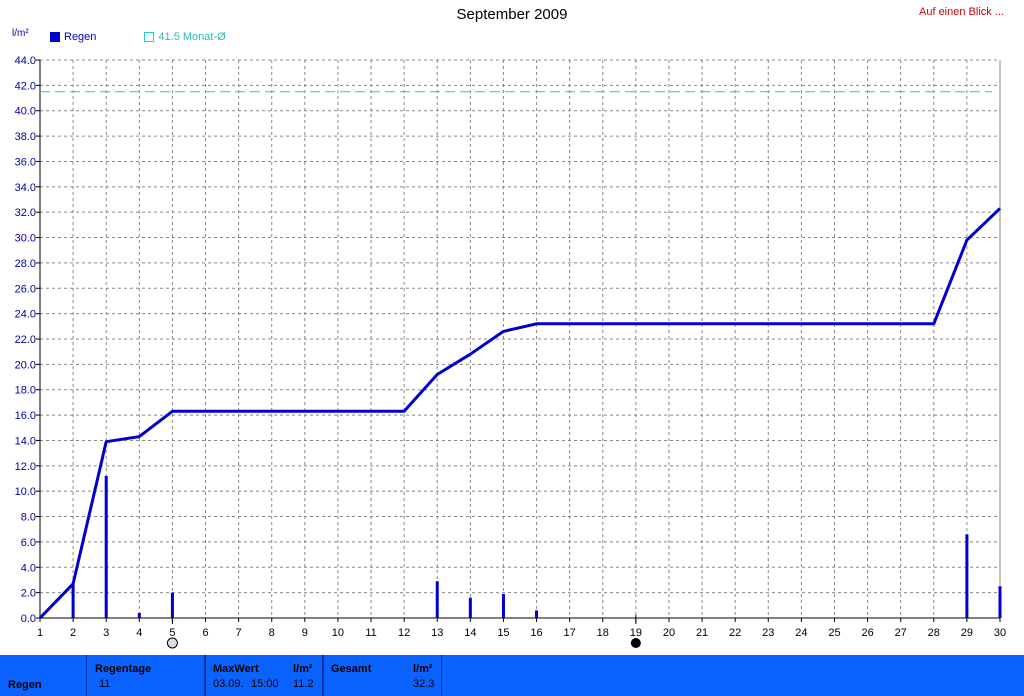  Describe the element at coordinates (635, 643) in the screenshot. I see `new-moon-icon` at that location.